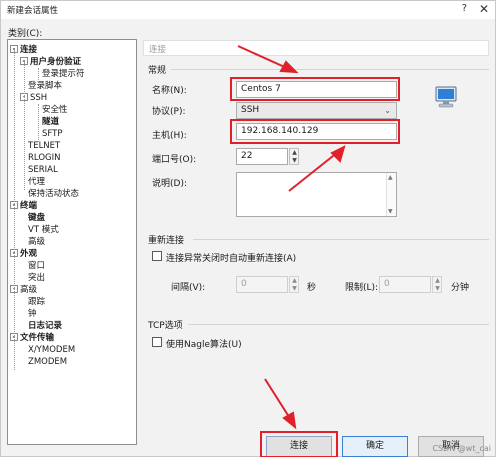 This screenshot has height=457, width=496. What do you see at coordinates (330, 69) in the screenshot?
I see `general-group-divider` at bounding box center [330, 69].